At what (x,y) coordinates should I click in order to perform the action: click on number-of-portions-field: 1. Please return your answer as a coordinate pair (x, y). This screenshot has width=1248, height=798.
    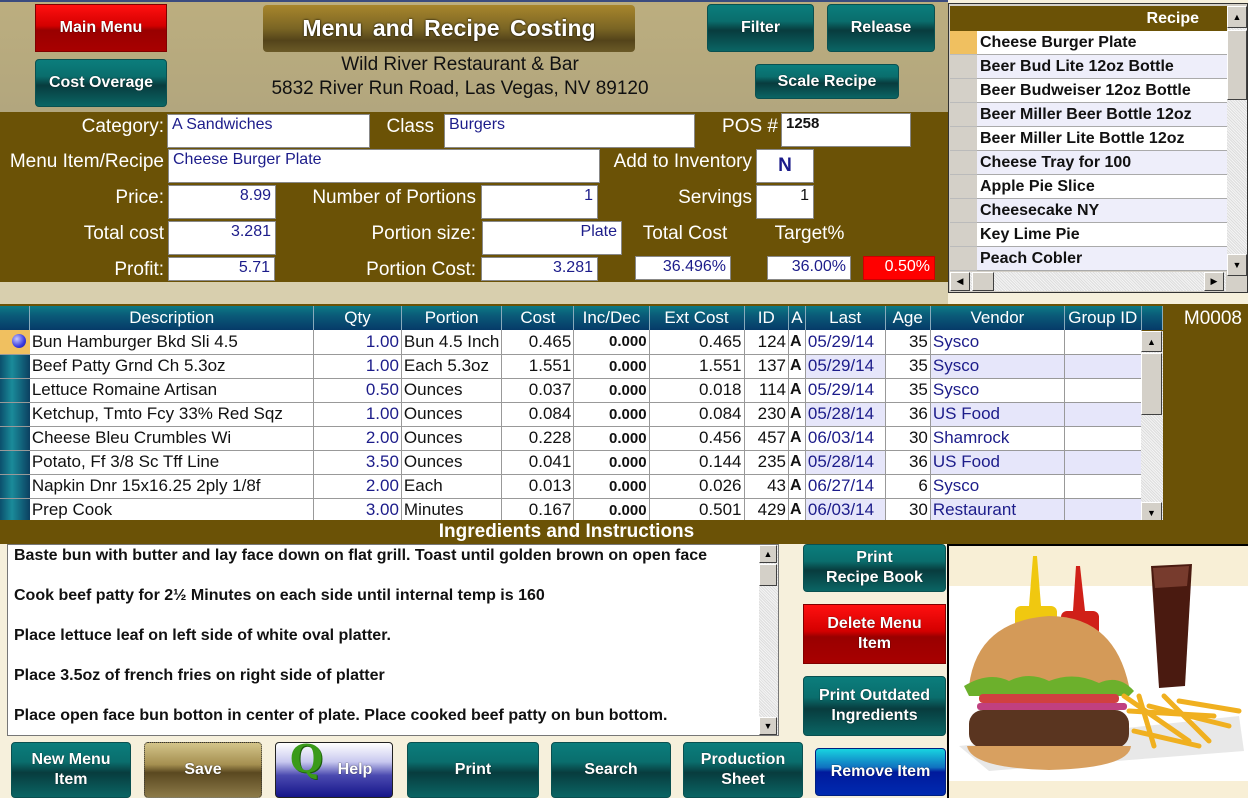
    Looking at the image, I should click on (539, 202).